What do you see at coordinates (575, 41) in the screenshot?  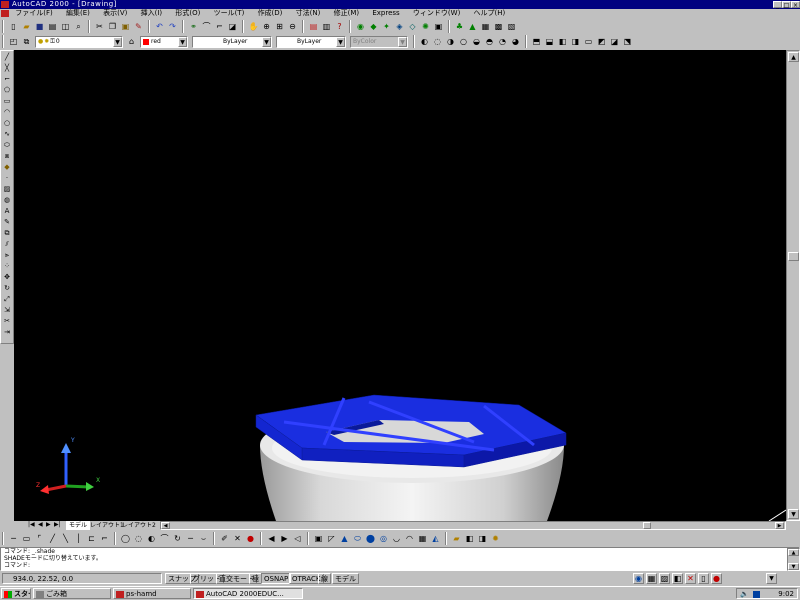 I see `view-right-icon: ◨` at bounding box center [575, 41].